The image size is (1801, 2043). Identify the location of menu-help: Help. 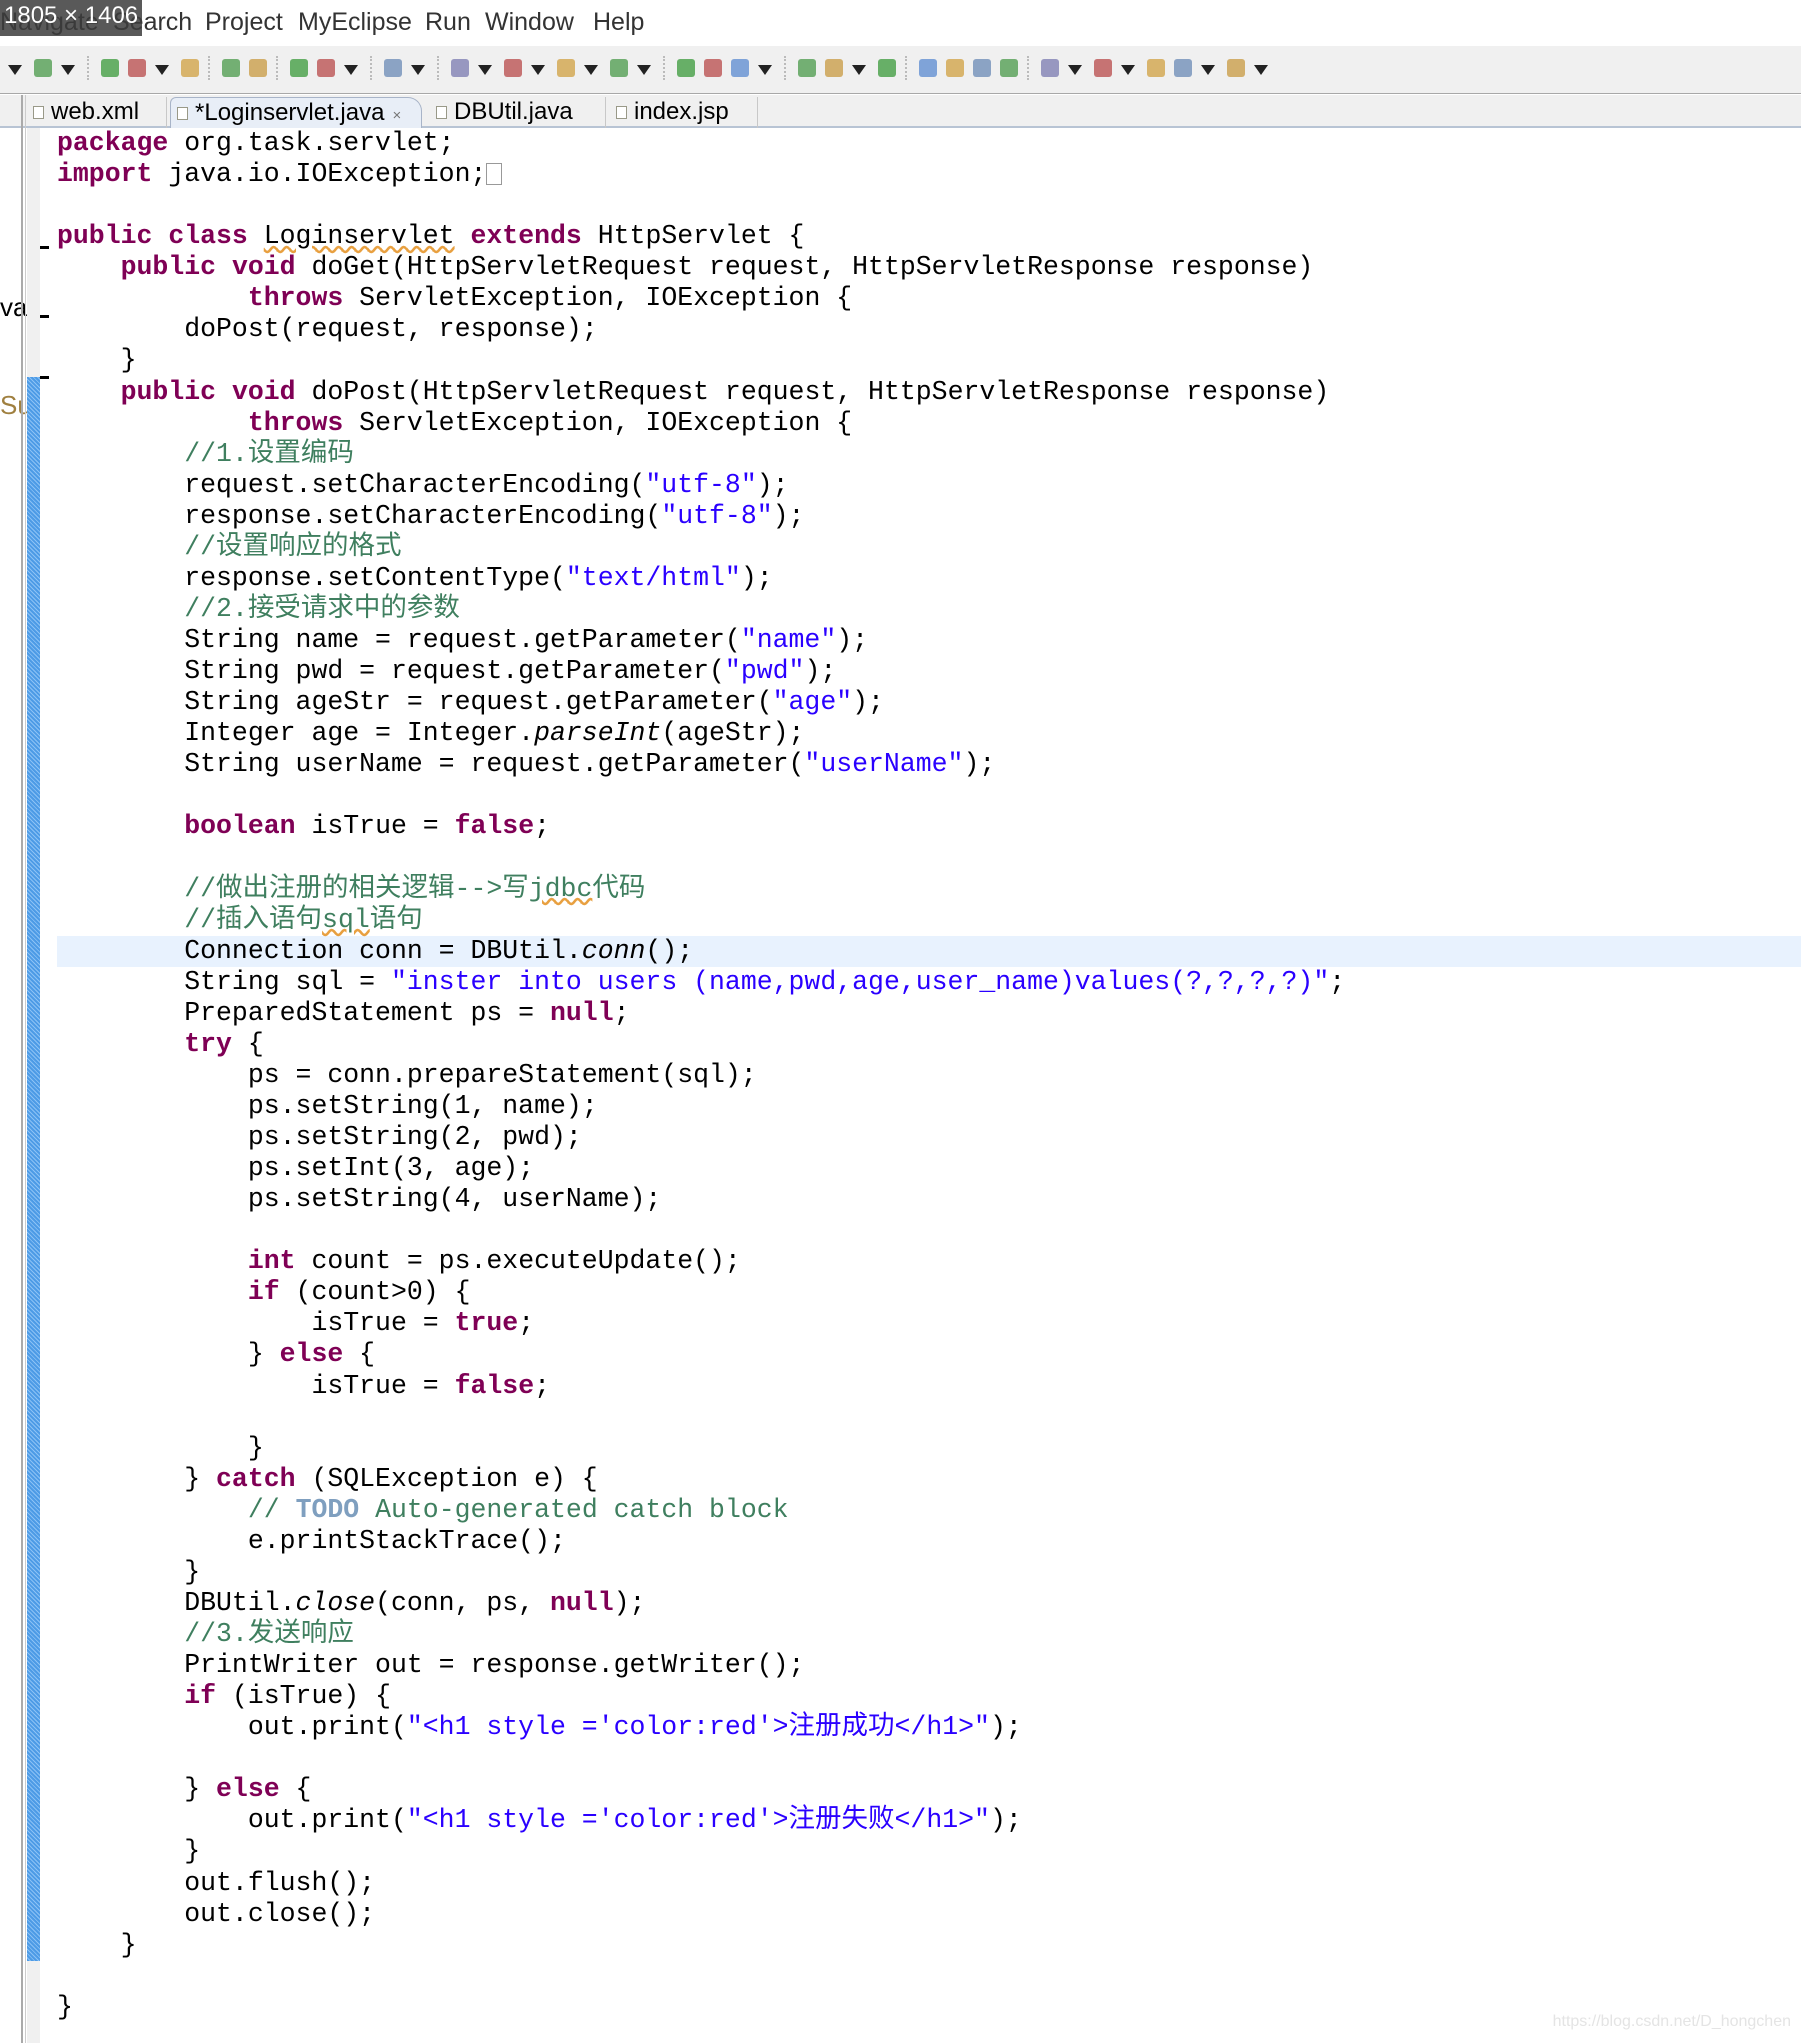
(618, 22).